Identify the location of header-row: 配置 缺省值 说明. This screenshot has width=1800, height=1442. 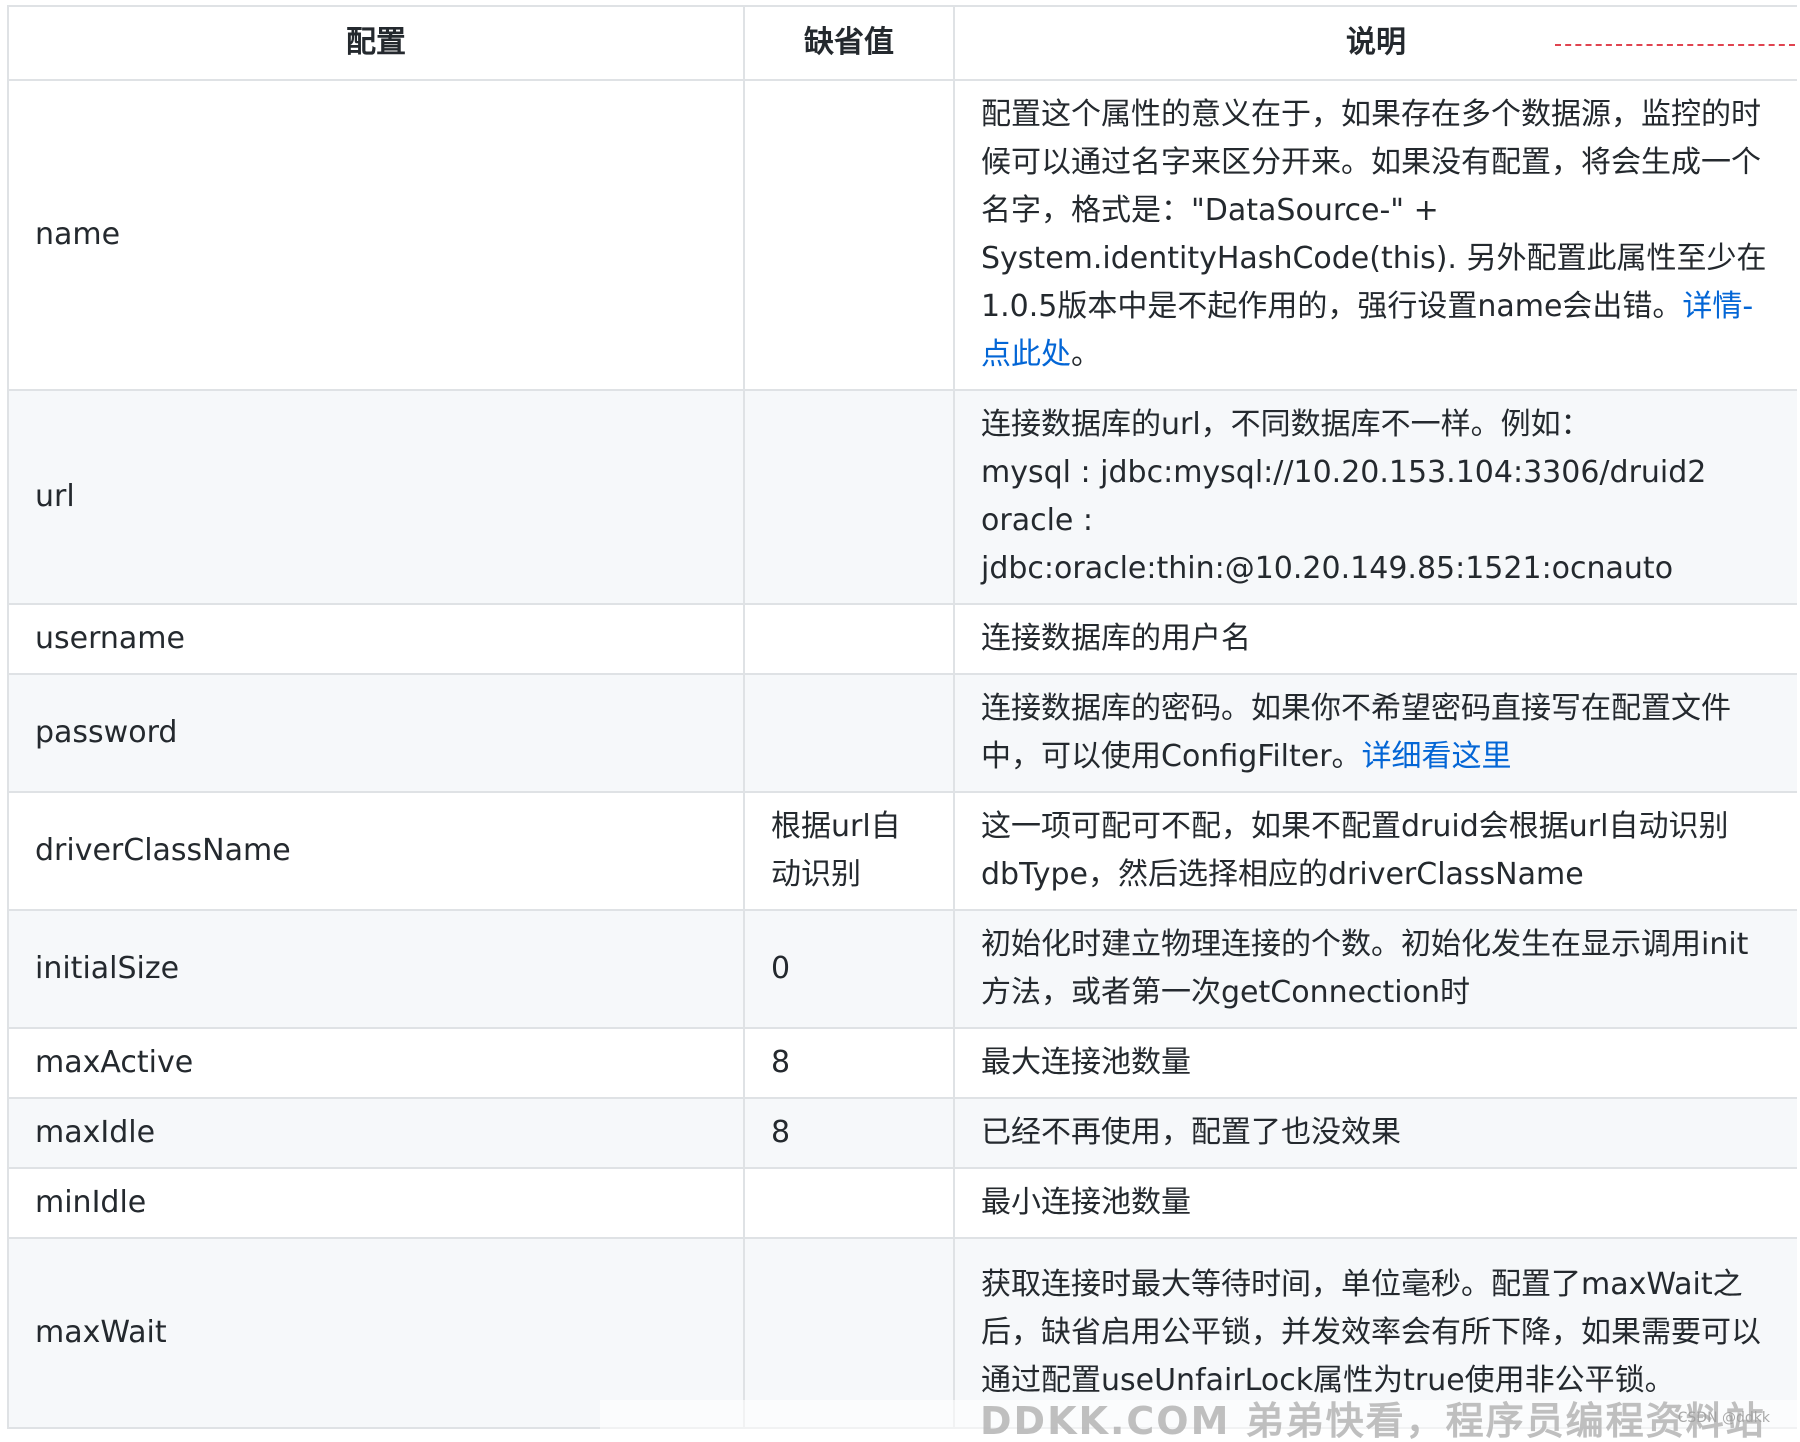
(902, 43).